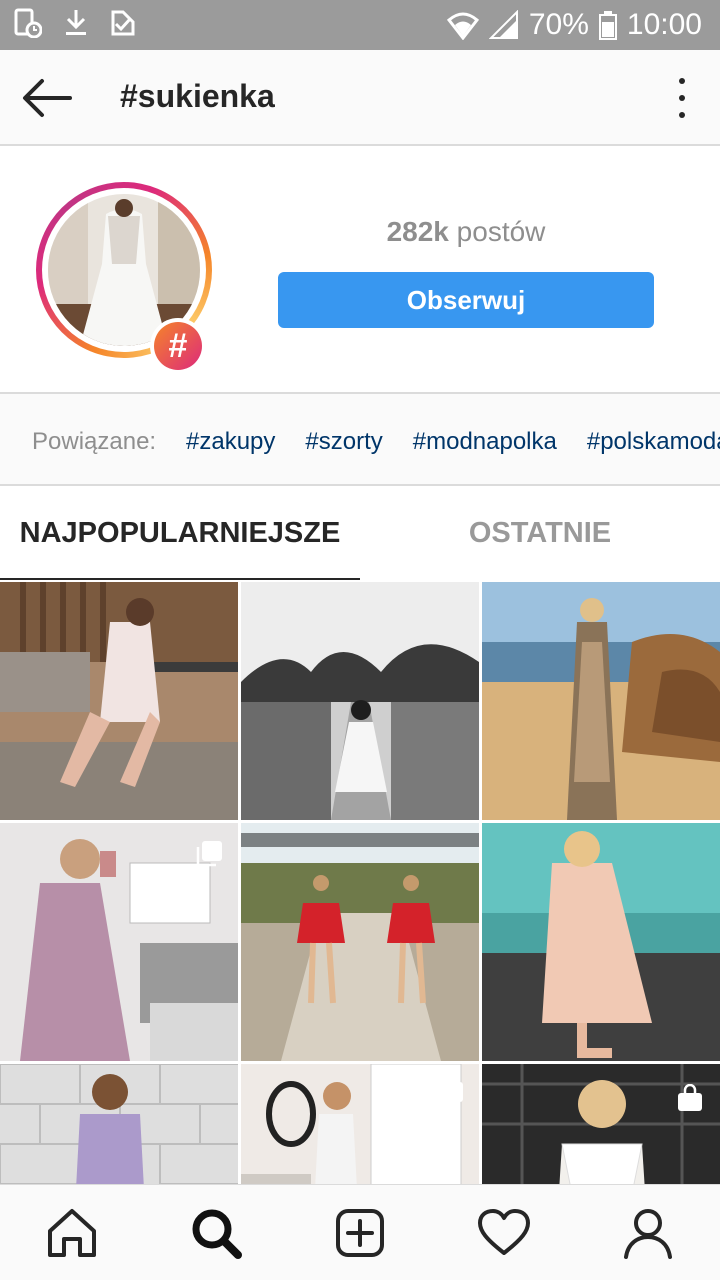 The height and width of the screenshot is (1280, 720). What do you see at coordinates (648, 1233) in the screenshot?
I see `profile-icon` at bounding box center [648, 1233].